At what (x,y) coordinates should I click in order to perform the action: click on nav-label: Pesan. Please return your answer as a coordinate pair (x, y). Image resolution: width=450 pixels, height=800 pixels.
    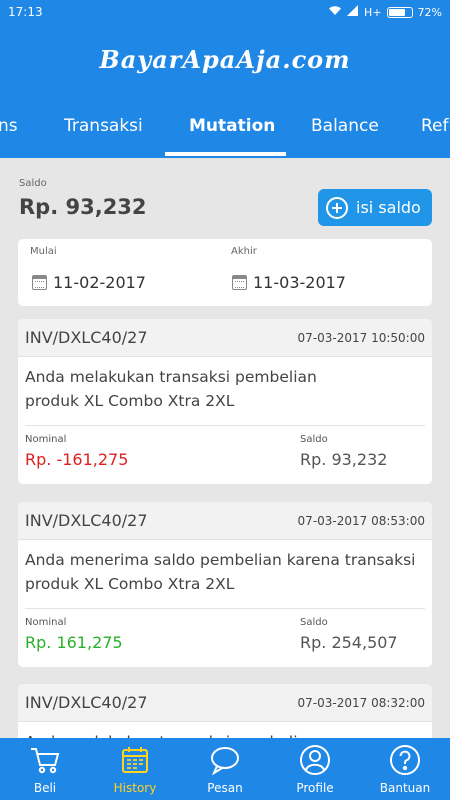
    Looking at the image, I should click on (225, 788).